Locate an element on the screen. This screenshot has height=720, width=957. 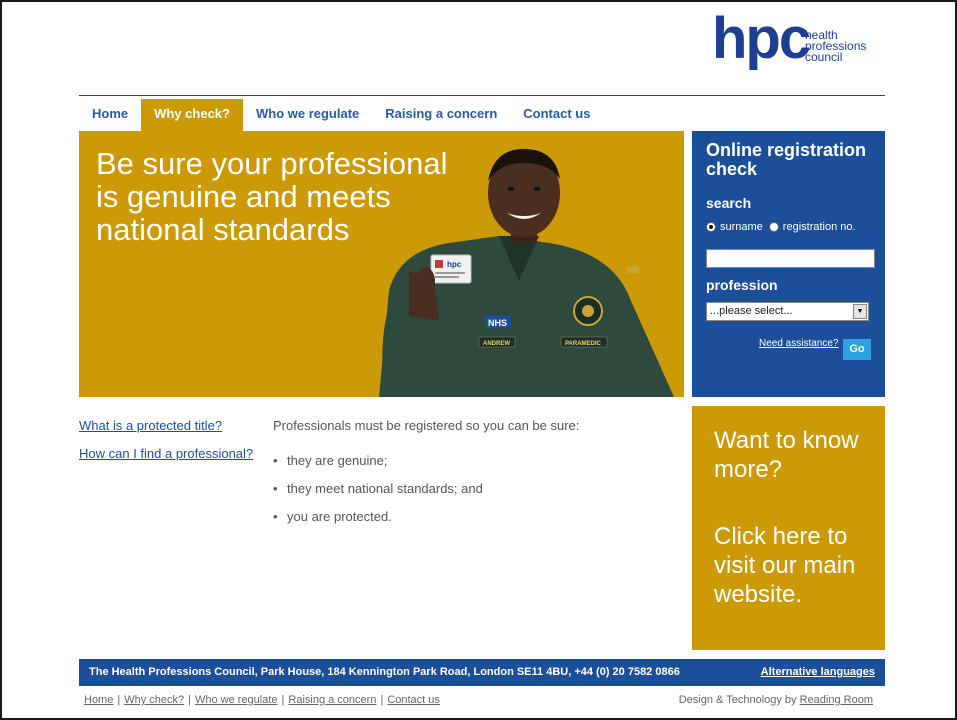
design-credit: Design & Technology by Reading Room is located at coordinates (776, 700).